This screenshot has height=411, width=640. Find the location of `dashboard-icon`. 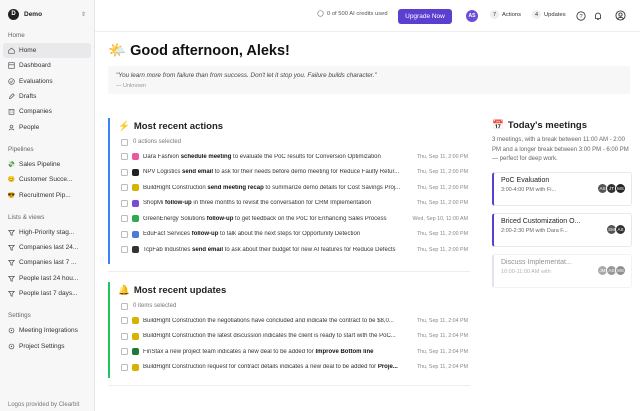

dashboard-icon is located at coordinates (11, 66).